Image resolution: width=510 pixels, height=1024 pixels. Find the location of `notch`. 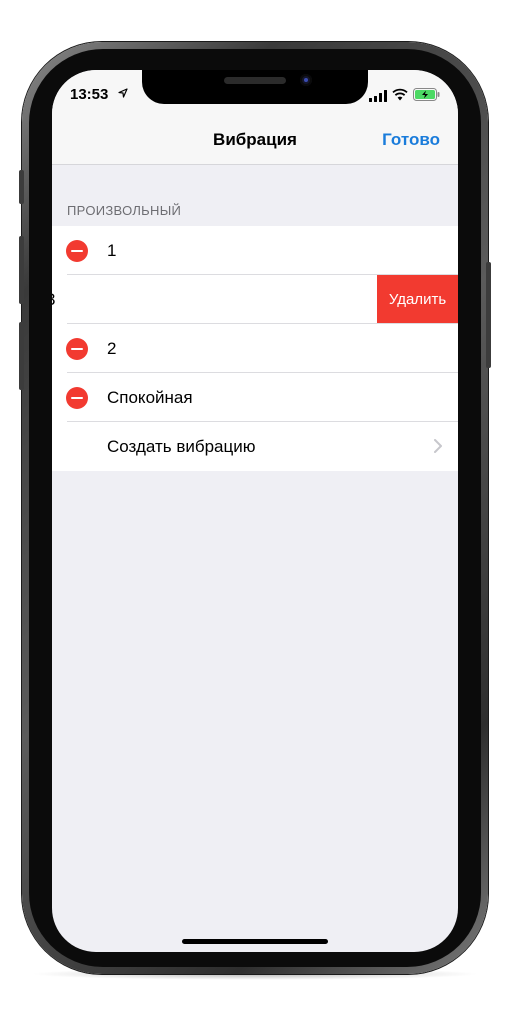

notch is located at coordinates (255, 87).